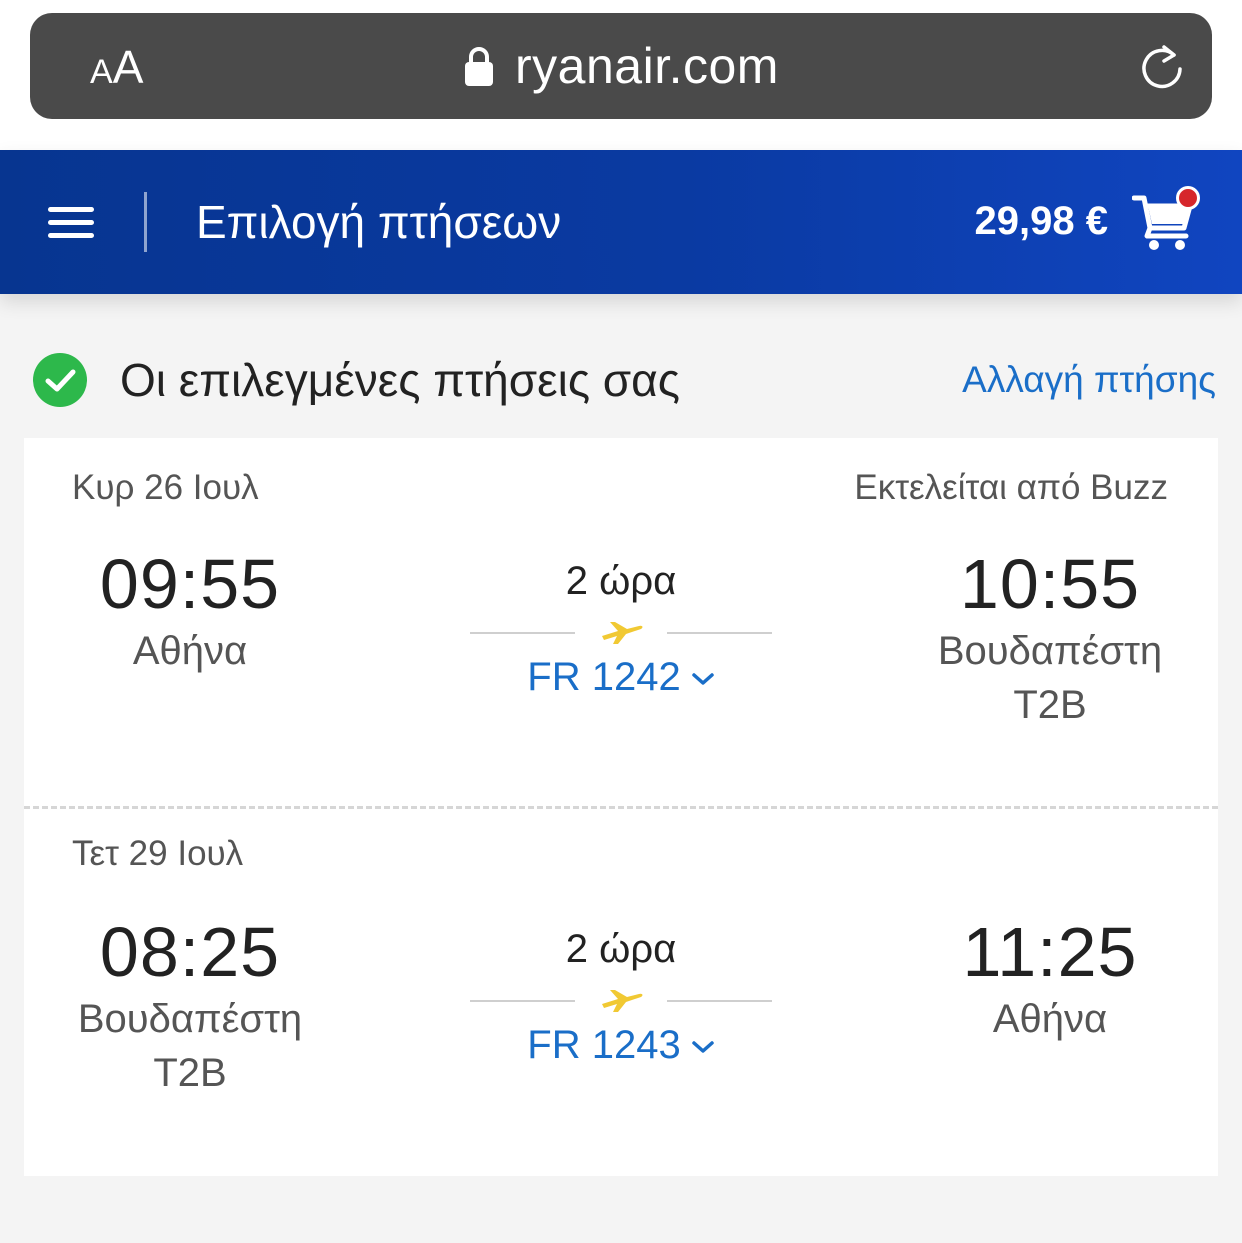 This screenshot has height=1243, width=1242. What do you see at coordinates (145, 222) in the screenshot?
I see `header-divider` at bounding box center [145, 222].